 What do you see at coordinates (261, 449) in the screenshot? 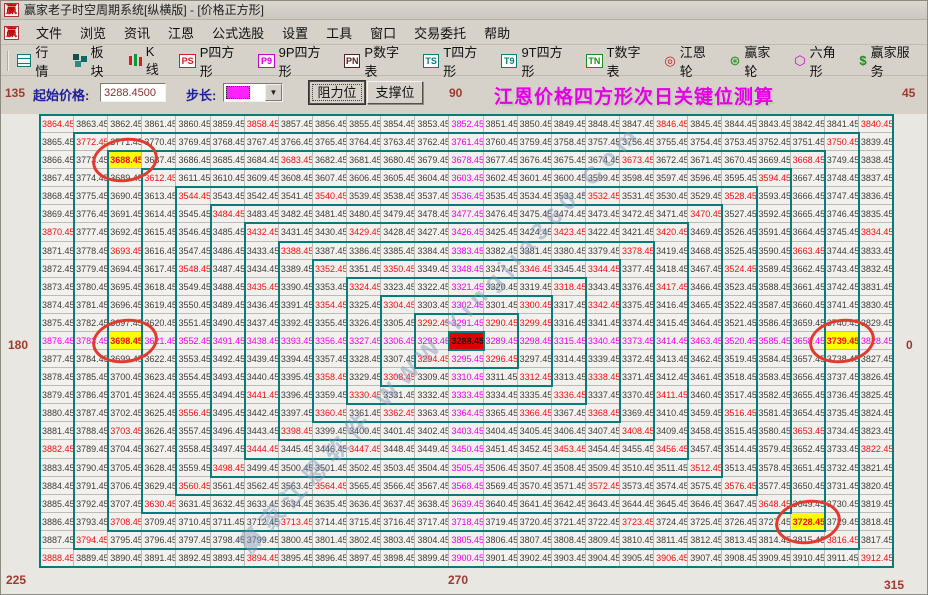
I see `price-cell: 3444.45` at bounding box center [261, 449].